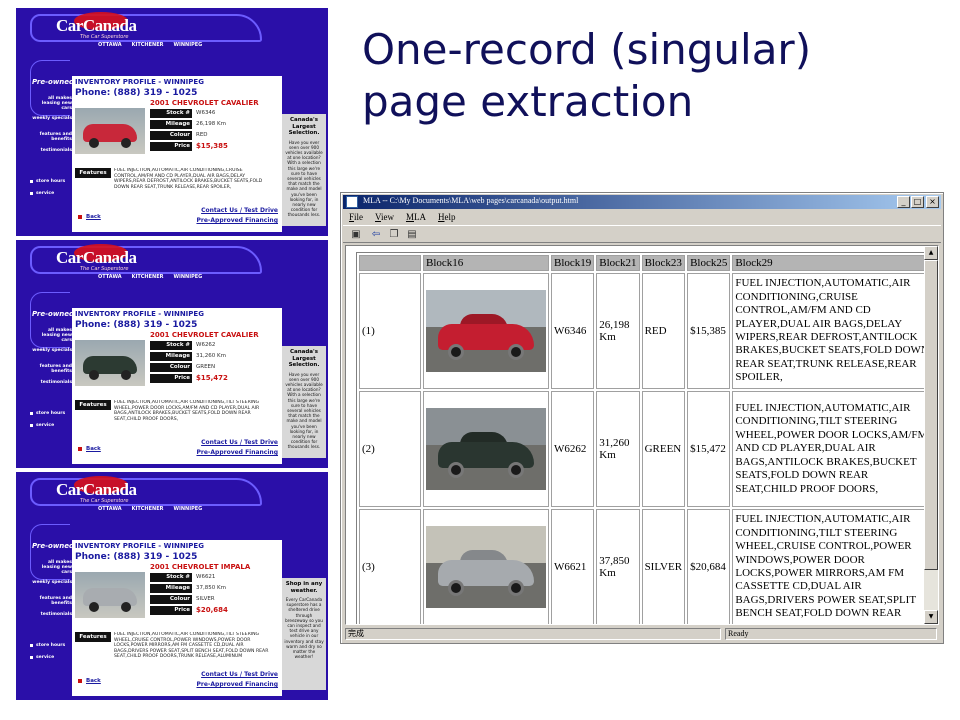 This screenshot has width=960, height=720. What do you see at coordinates (356, 218) in the screenshot?
I see `menu-file: File` at bounding box center [356, 218].